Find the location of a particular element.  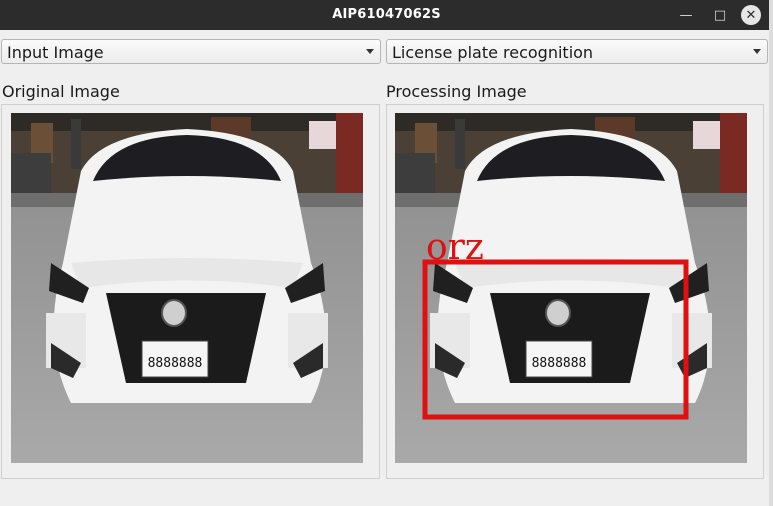

title-bar: AIP61047062S — □ ✕ is located at coordinates (386, 15).